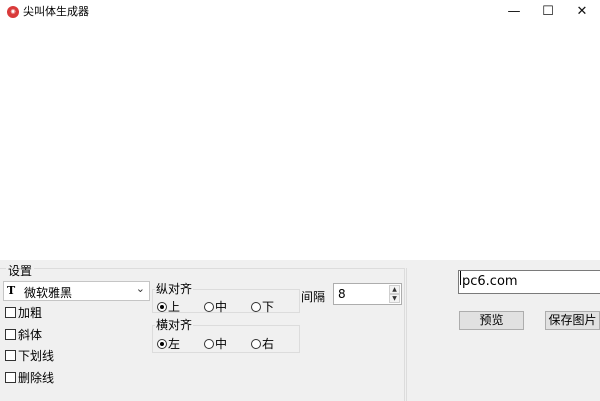 The width and height of the screenshot is (600, 401). I want to click on valign-bottom-radio: 下, so click(262, 307).